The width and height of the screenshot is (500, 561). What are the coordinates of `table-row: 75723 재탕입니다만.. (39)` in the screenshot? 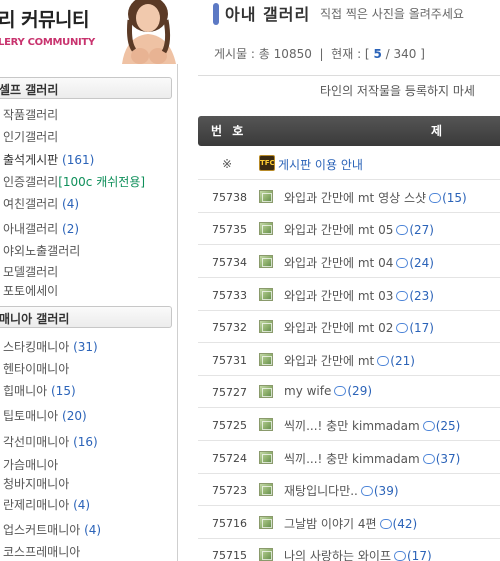 It's located at (349, 490).